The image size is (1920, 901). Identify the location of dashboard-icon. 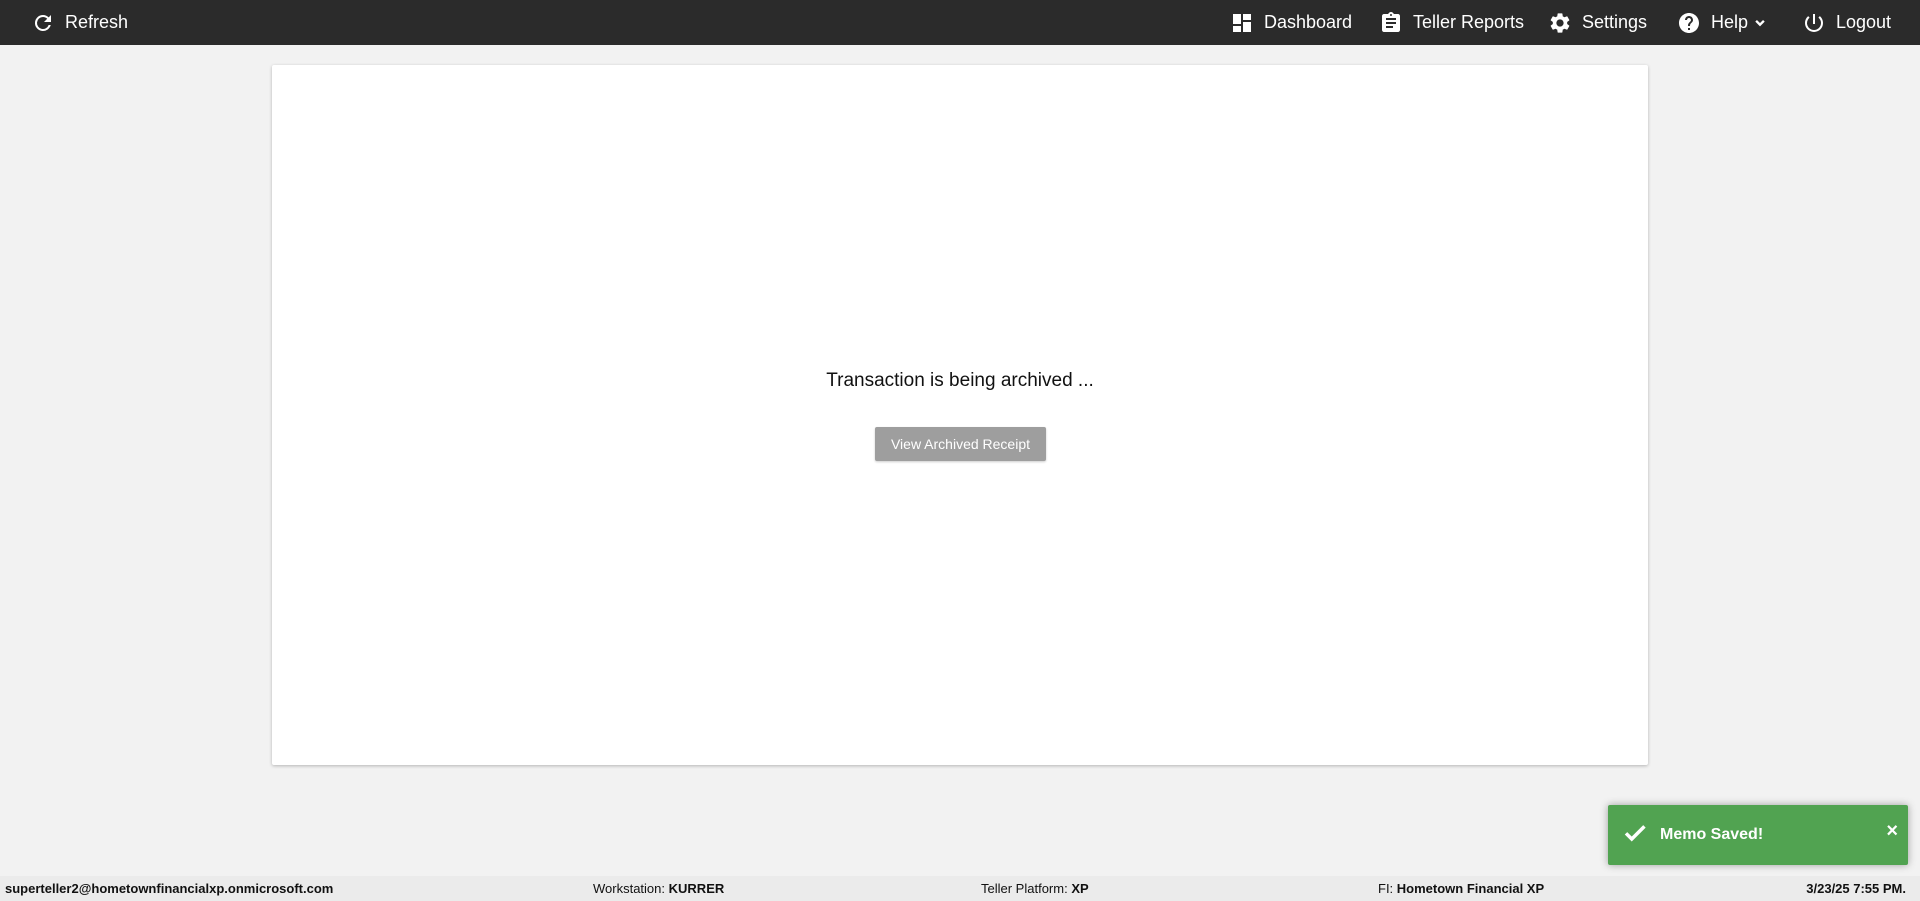
(1242, 23).